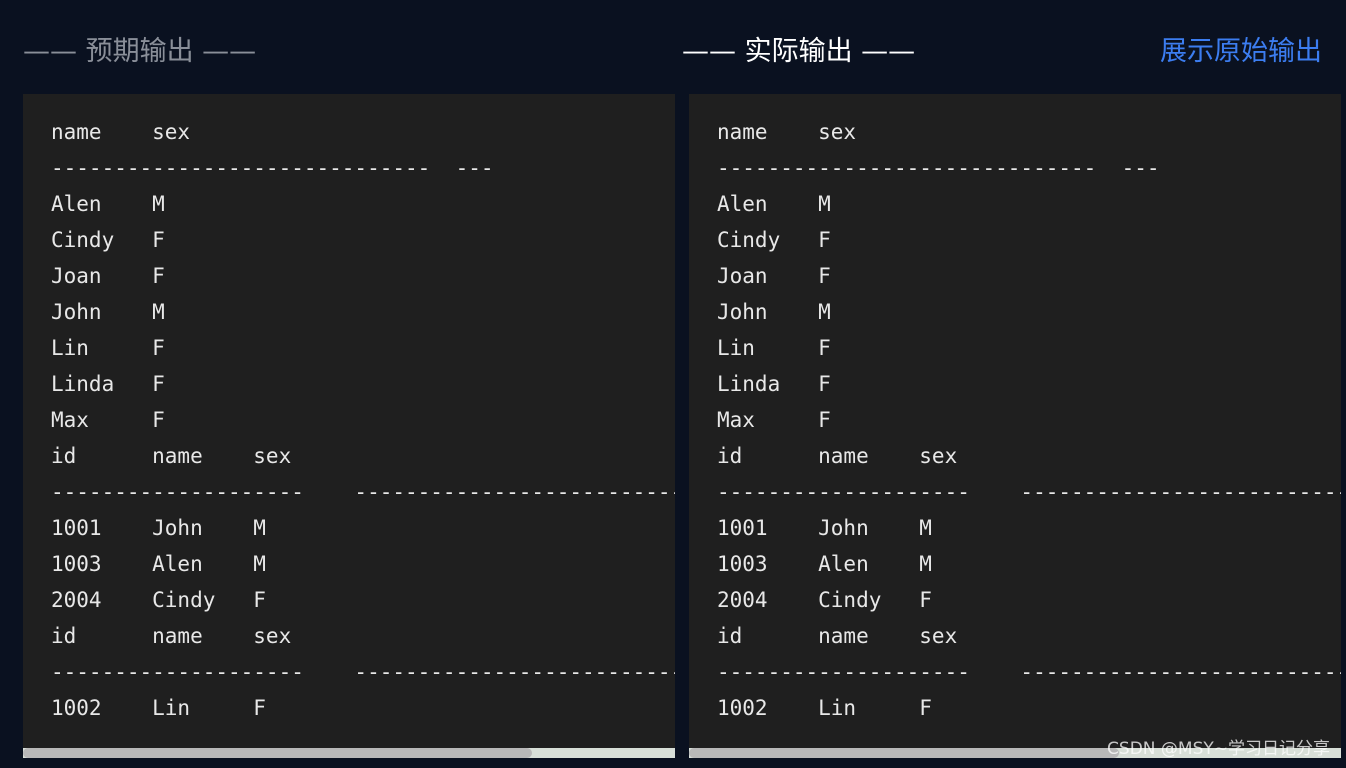  I want to click on expected-scrollbar-thumb, so click(277, 753).